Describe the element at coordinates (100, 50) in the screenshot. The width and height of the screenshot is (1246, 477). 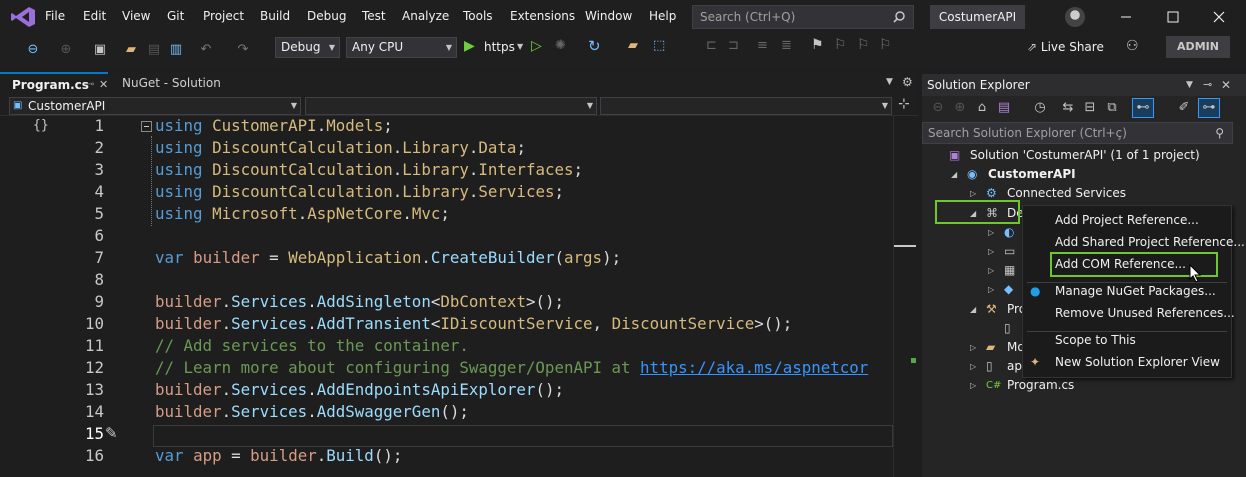
I see `new-project-icon: ▣` at that location.